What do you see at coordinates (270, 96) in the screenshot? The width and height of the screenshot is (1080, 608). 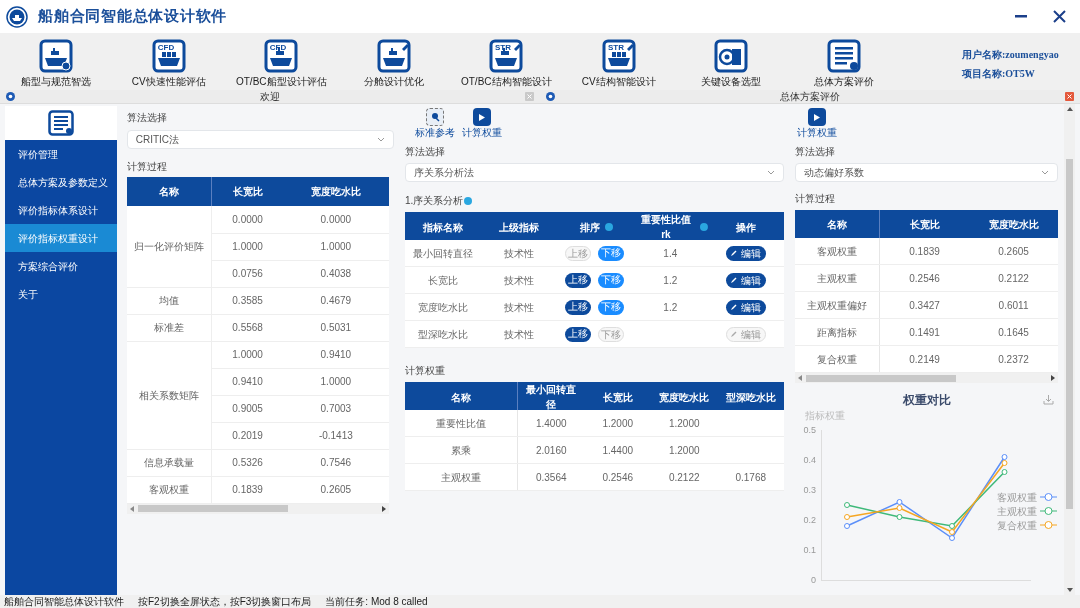 I see `pane-title: 欢迎` at bounding box center [270, 96].